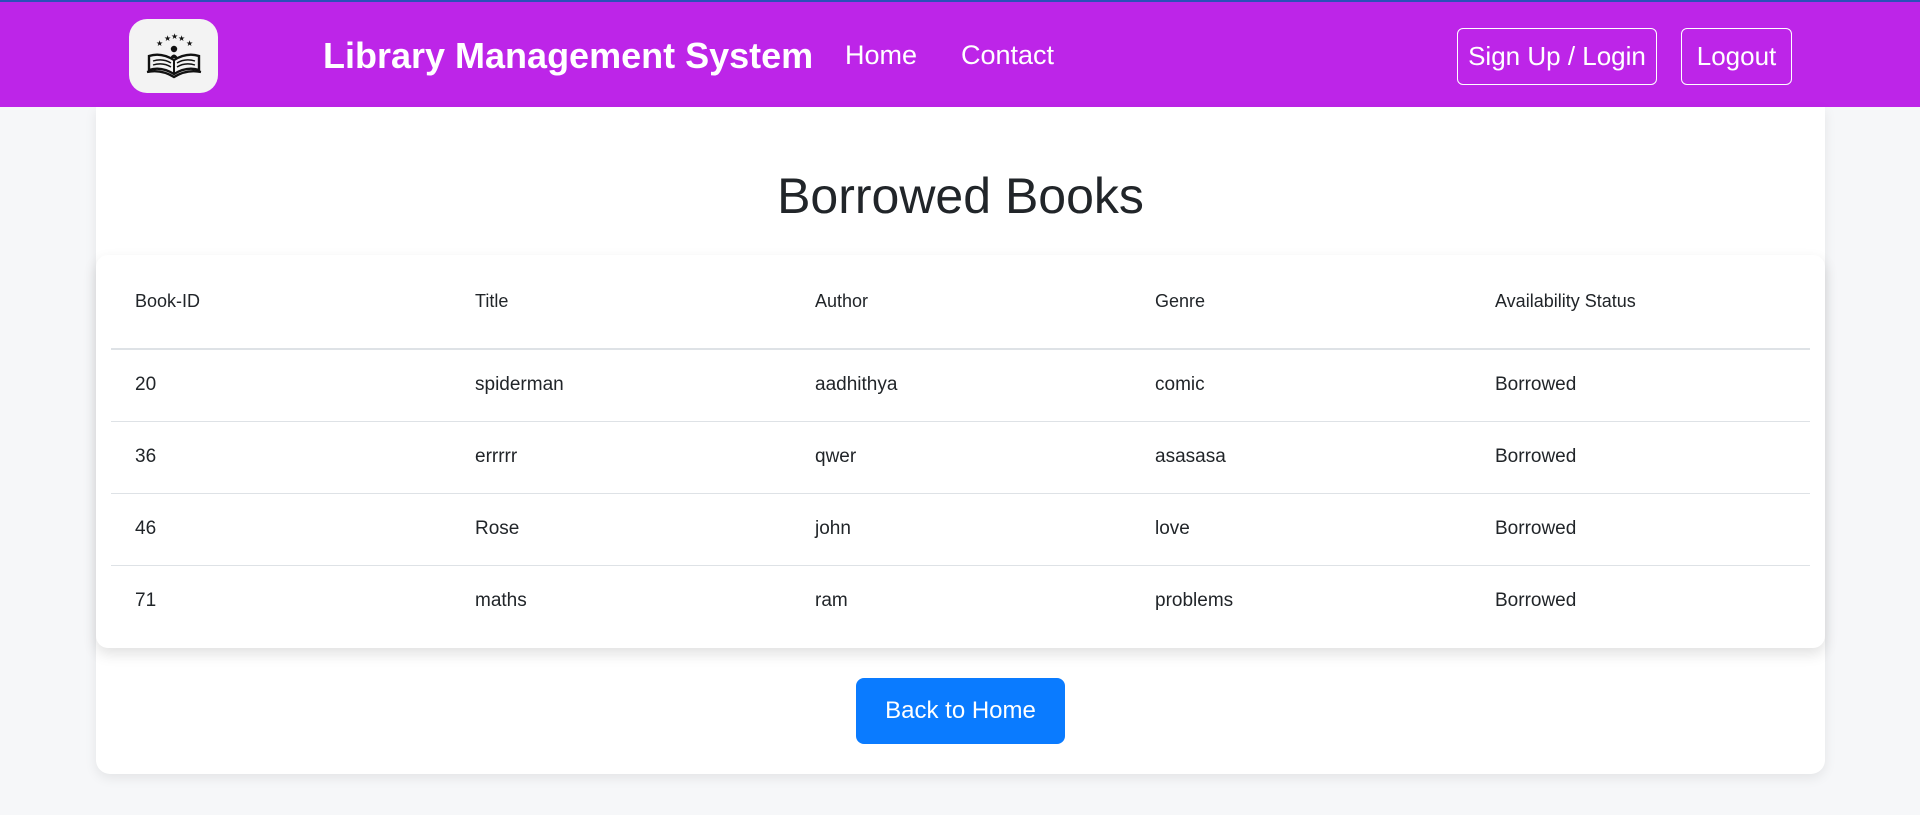 The width and height of the screenshot is (1920, 815). I want to click on table-row: 20 spiderman aadhithya comic Borrowed, so click(960, 385).